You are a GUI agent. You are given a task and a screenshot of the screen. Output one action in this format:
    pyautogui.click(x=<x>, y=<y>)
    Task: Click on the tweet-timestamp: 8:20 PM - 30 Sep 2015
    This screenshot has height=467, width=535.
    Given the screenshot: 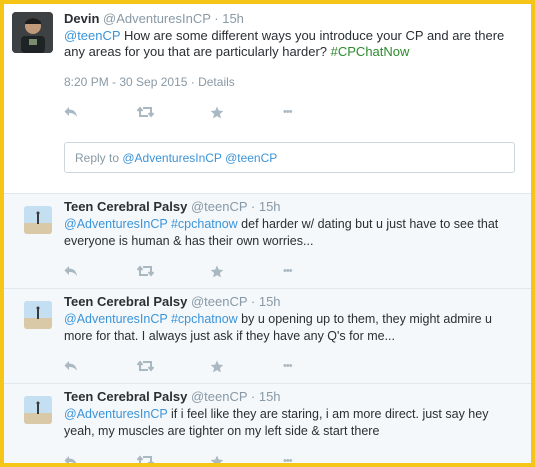 What is the action you would take?
    pyautogui.click(x=125, y=82)
    